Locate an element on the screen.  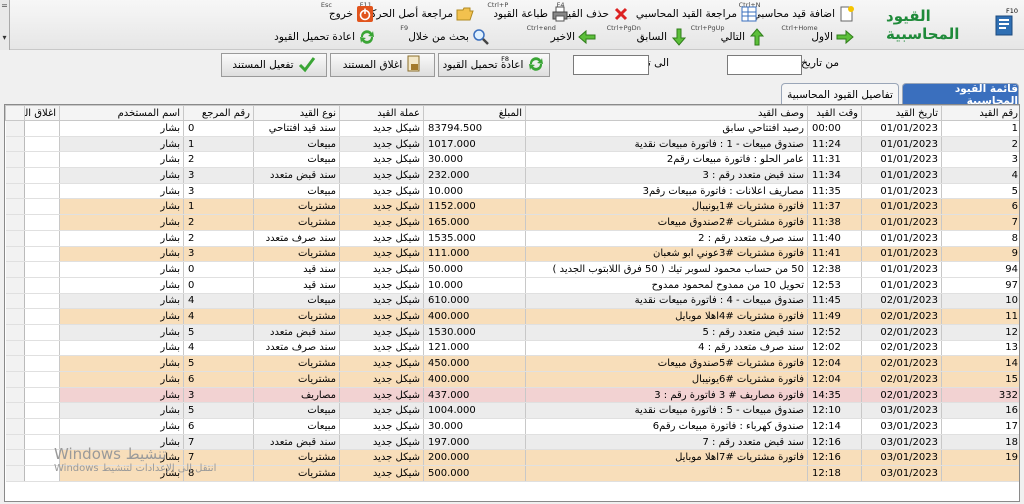
next-record-button: التالي Ctrl+PgUp is located at coordinates (728, 35).